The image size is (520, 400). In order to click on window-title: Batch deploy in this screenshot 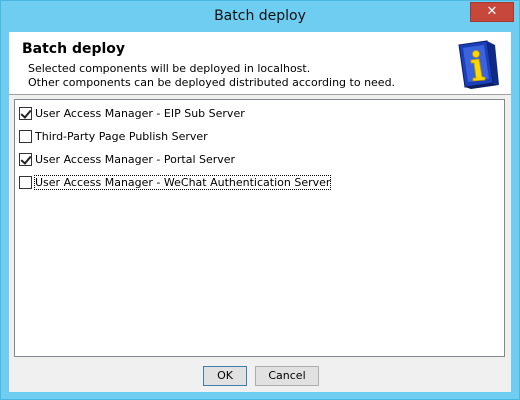, I will do `click(260, 16)`.